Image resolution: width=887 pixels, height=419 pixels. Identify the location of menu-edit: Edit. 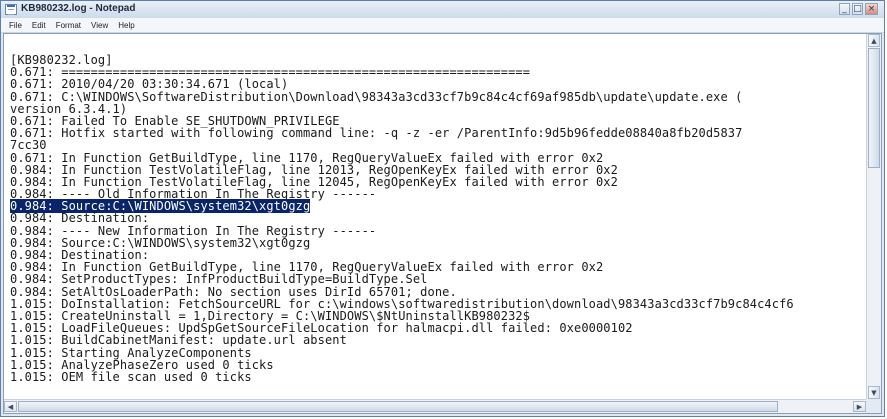
(39, 25).